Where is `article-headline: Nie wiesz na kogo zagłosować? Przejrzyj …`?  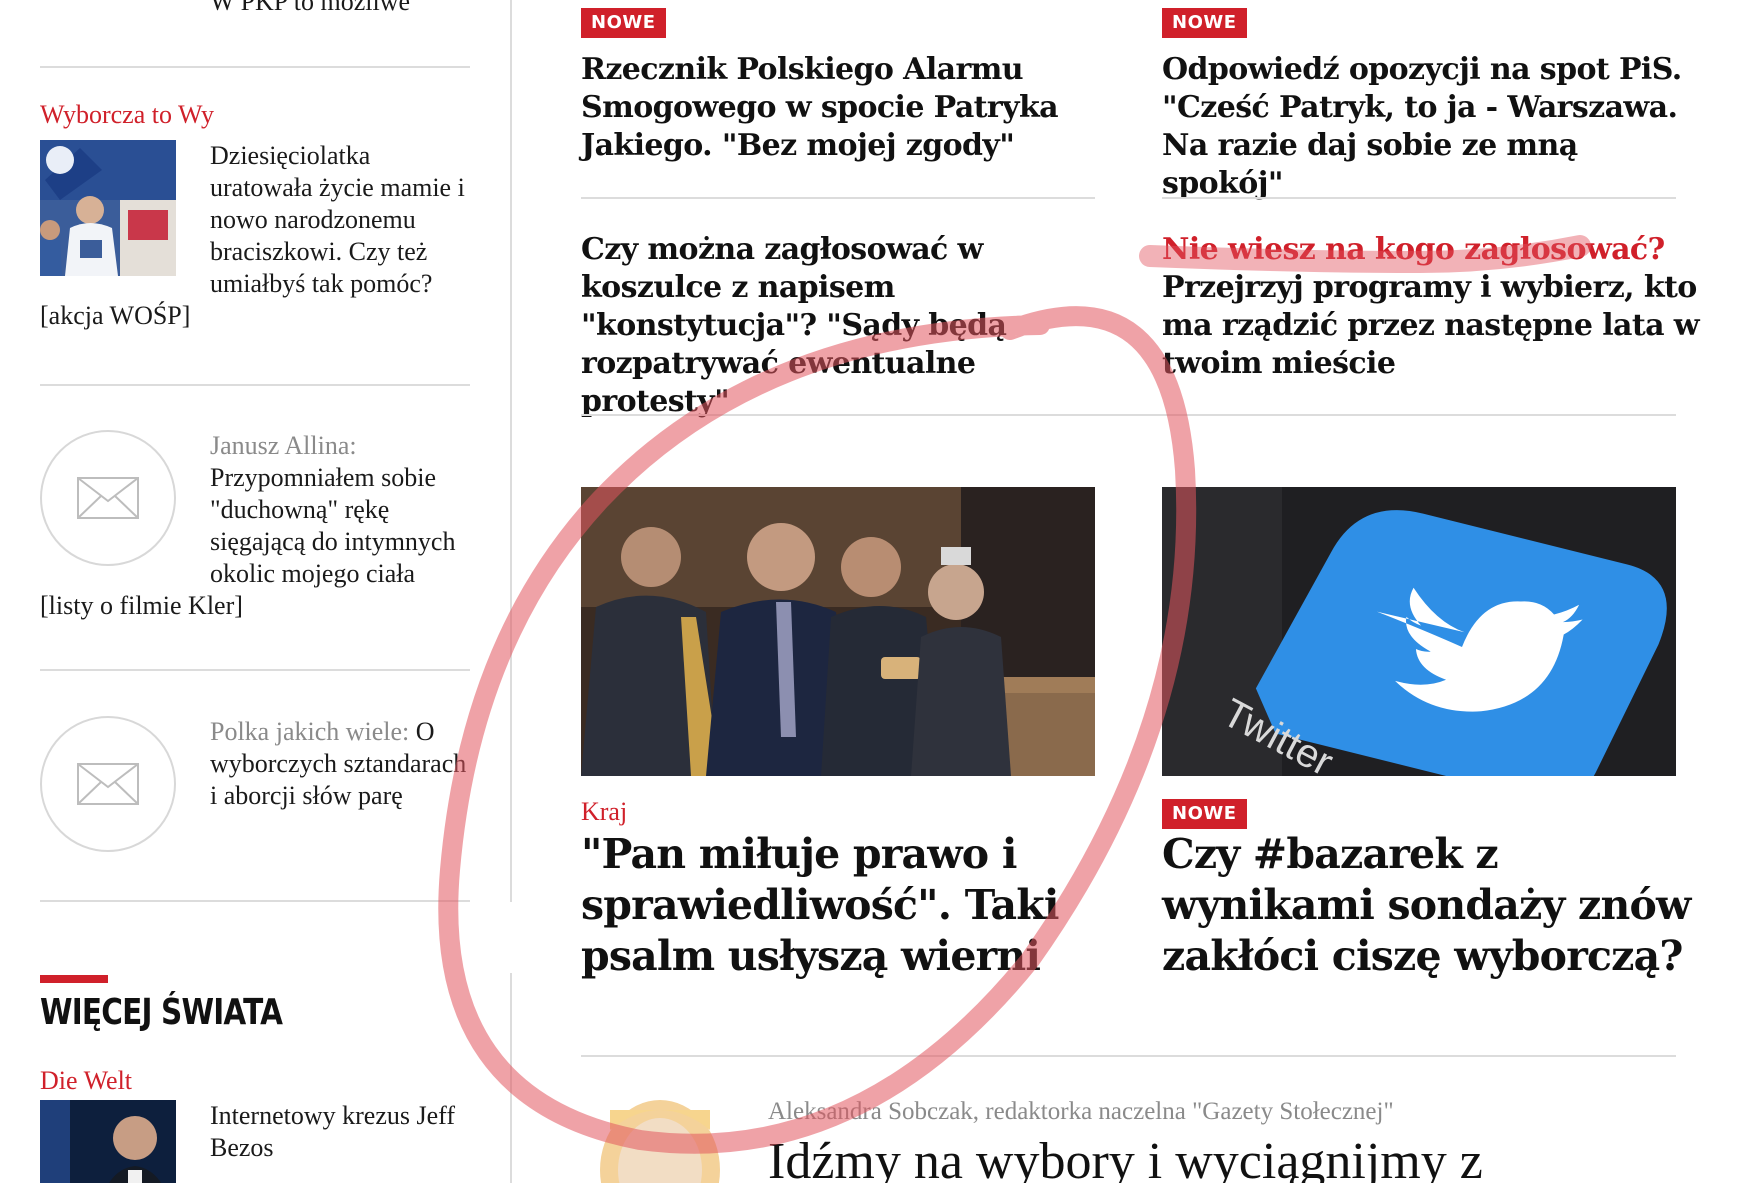
article-headline: Nie wiesz na kogo zagłosować? Przejrzyj … is located at coordinates (1432, 307).